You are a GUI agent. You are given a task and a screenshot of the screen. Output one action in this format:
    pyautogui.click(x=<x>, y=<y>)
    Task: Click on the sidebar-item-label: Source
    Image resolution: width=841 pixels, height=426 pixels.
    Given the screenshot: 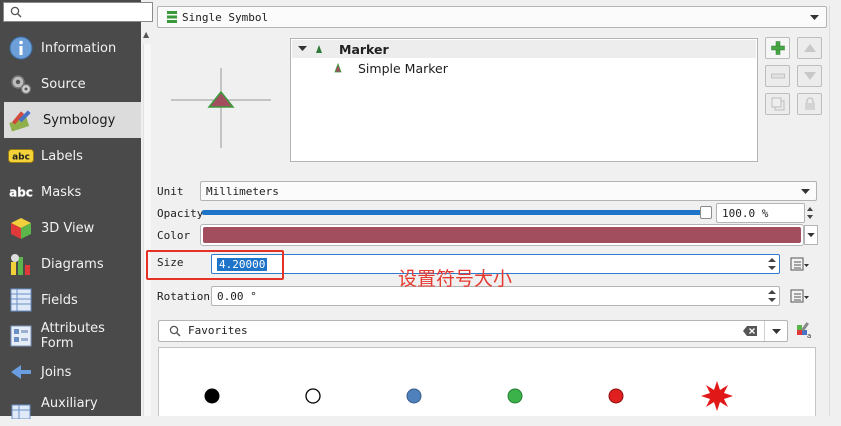 What is the action you would take?
    pyautogui.click(x=63, y=84)
    